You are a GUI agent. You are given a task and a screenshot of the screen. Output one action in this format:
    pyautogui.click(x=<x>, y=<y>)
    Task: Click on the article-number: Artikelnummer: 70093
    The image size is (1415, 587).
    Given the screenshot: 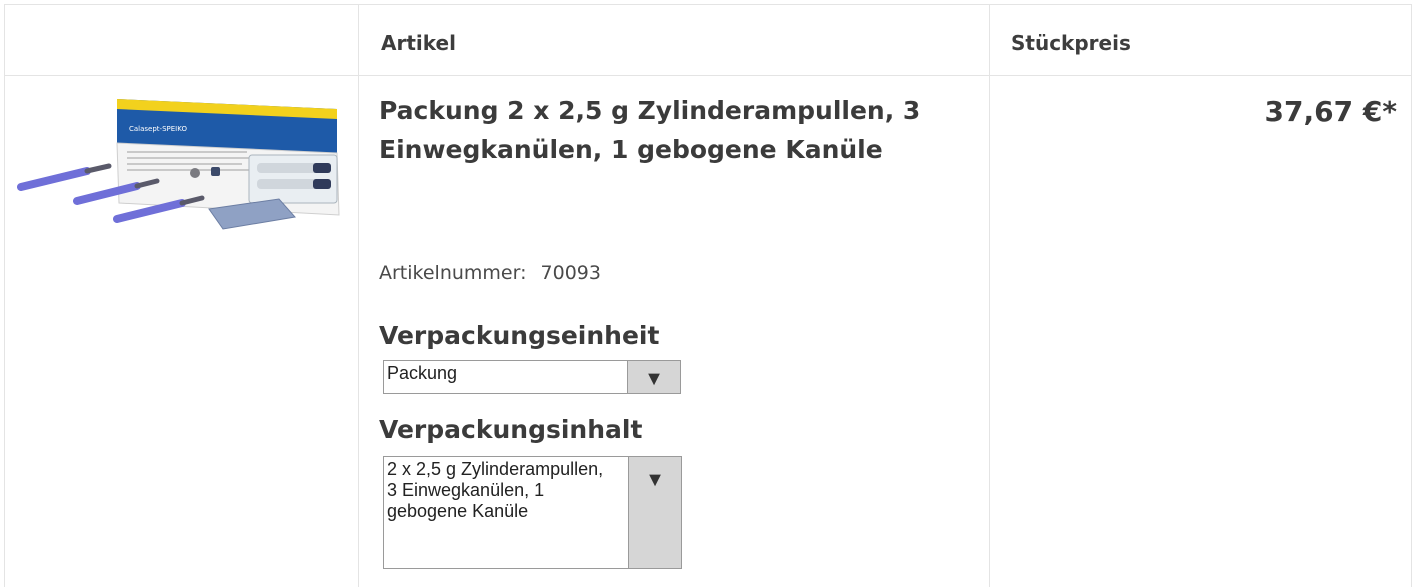 What is the action you would take?
    pyautogui.click(x=490, y=273)
    